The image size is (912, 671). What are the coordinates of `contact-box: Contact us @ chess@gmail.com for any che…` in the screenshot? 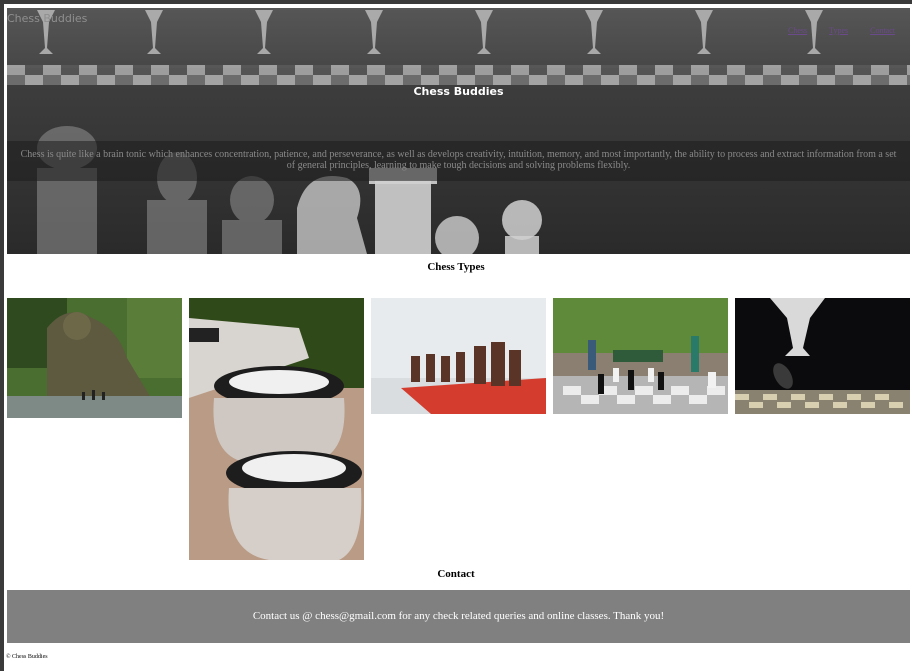 It's located at (458, 616).